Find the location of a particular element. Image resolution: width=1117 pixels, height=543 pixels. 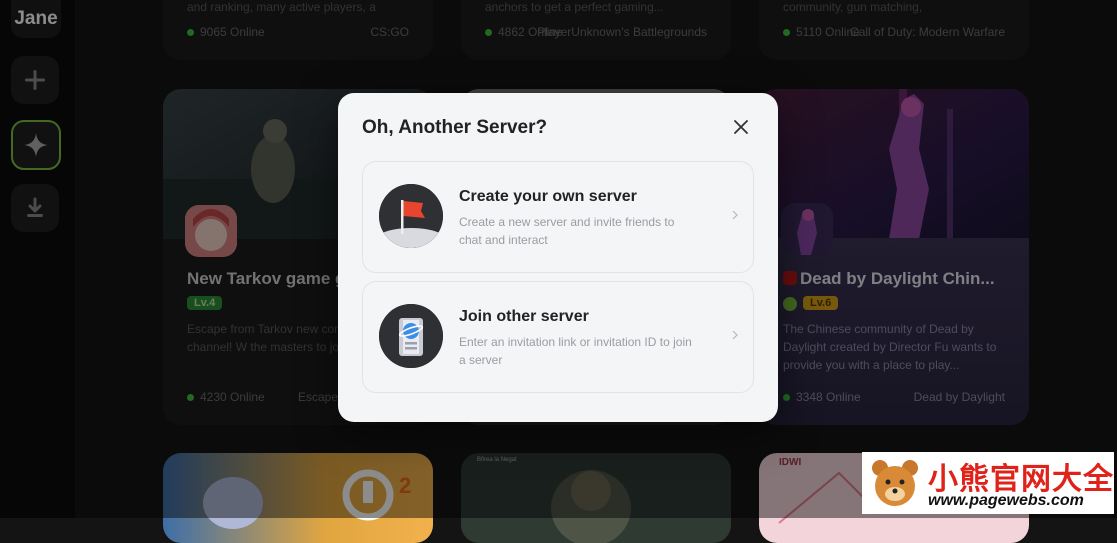

watermark: 小熊官网大全 www.pagewebs.com is located at coordinates (988, 483).